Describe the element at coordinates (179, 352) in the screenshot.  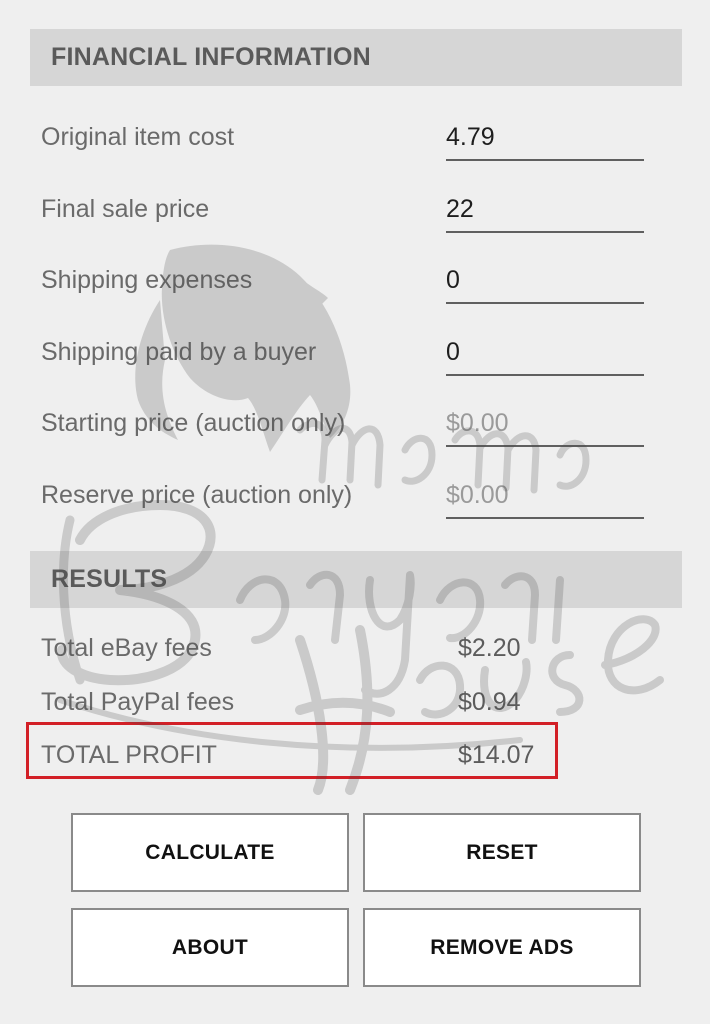
I see `shipping-paid-by-buyer-label: Shipping paid by a buyer` at that location.